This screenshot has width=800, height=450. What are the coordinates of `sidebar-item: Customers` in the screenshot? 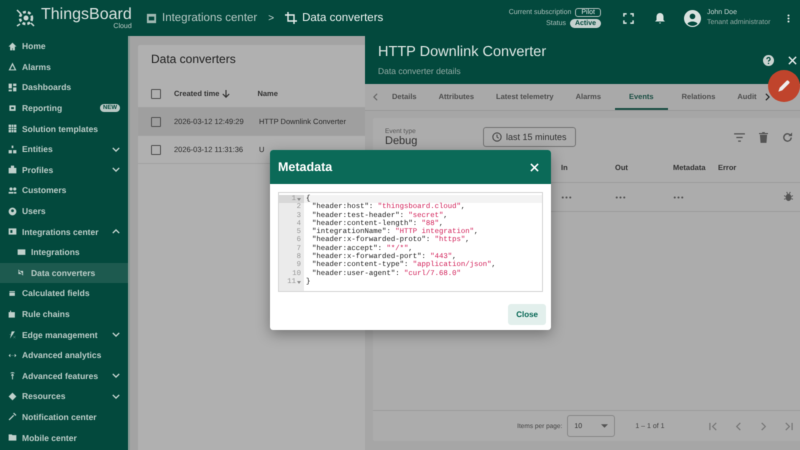 It's located at (64, 190).